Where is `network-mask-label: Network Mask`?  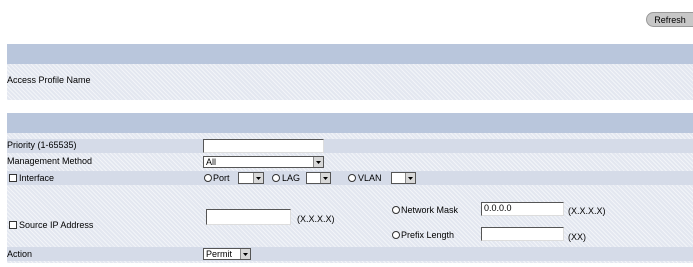
network-mask-label: Network Mask is located at coordinates (430, 210).